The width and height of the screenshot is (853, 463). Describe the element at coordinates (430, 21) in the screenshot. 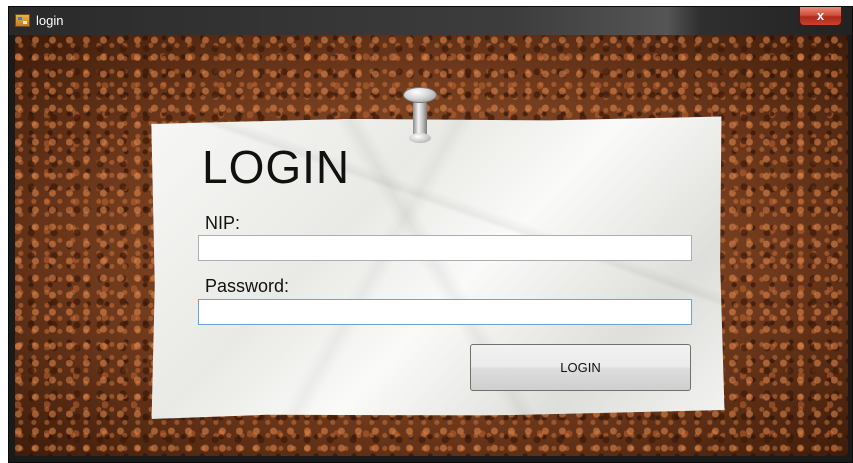

I see `title-bar: login x` at that location.